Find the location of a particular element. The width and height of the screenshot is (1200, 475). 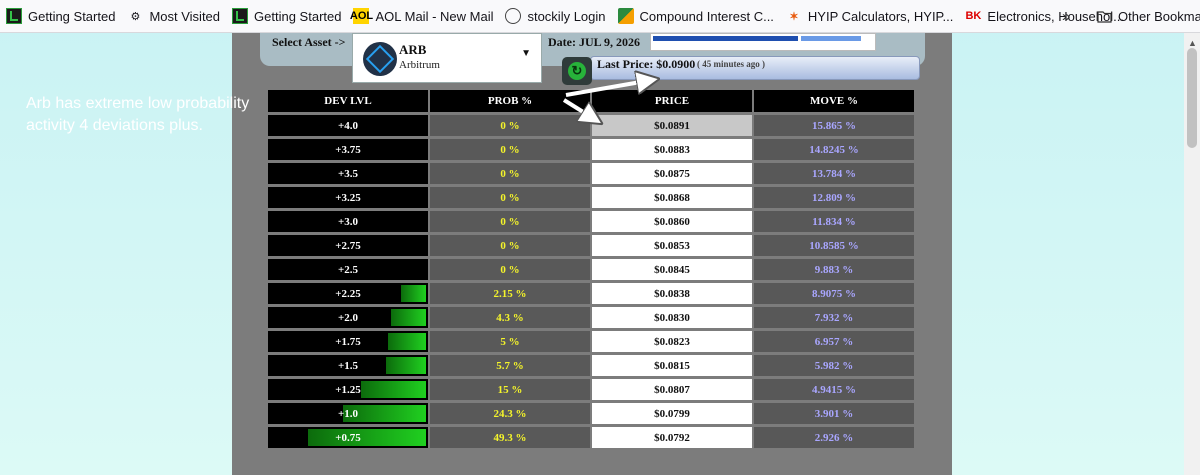

dev-level-cell-text: +3.25 is located at coordinates (348, 197).